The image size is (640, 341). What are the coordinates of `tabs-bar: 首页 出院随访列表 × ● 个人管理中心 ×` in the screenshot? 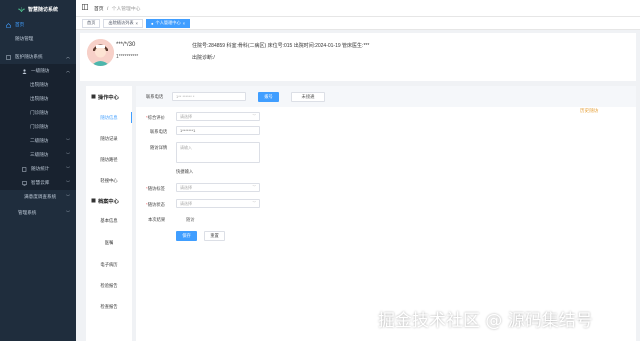 It's located at (358, 23).